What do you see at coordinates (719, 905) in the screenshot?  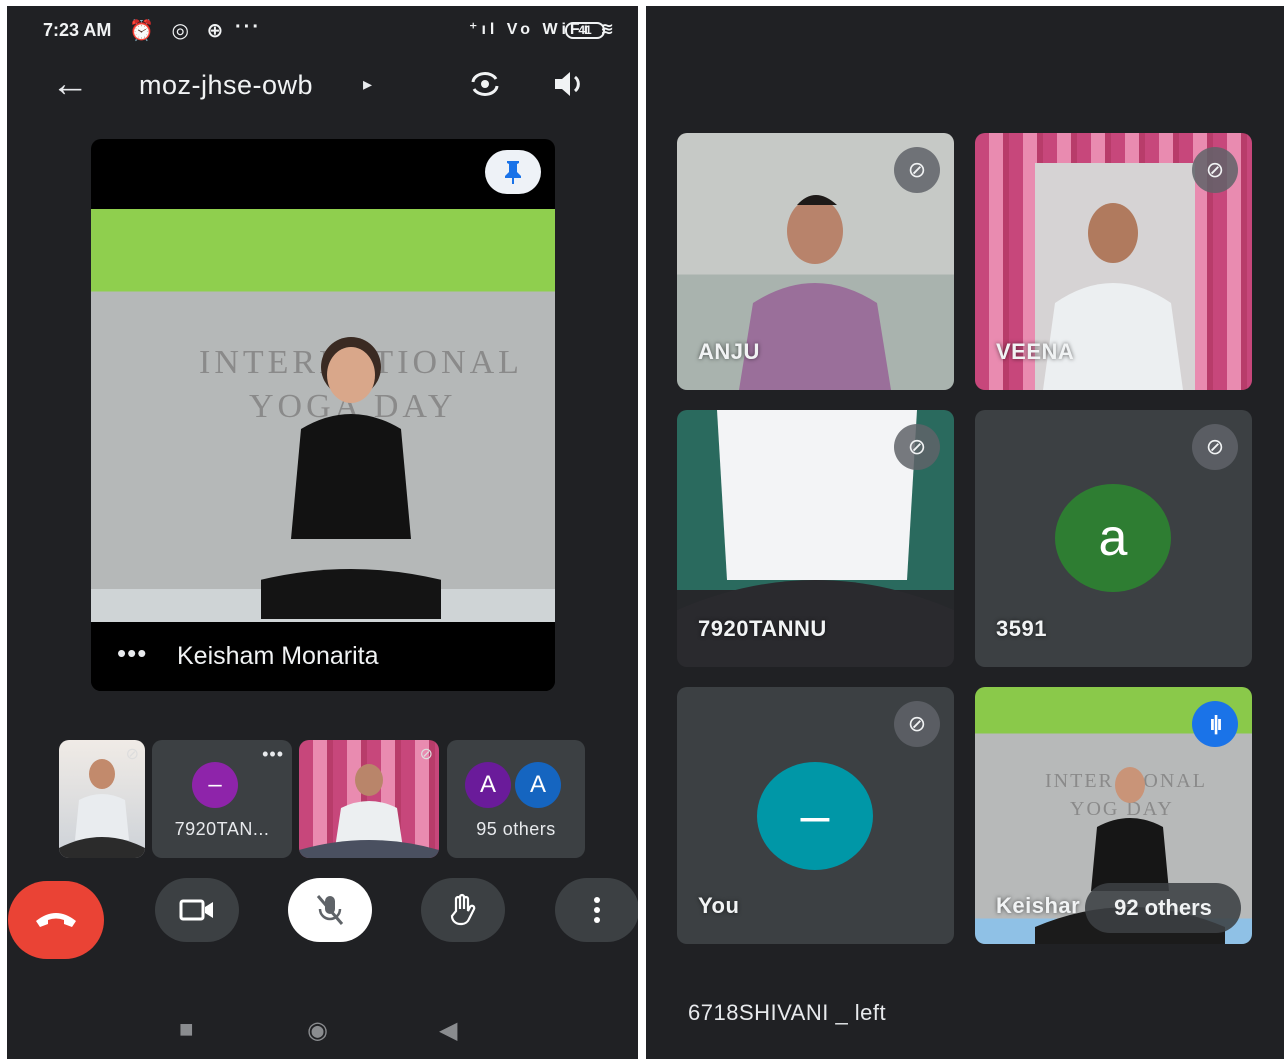 I see `participant-name: You` at bounding box center [719, 905].